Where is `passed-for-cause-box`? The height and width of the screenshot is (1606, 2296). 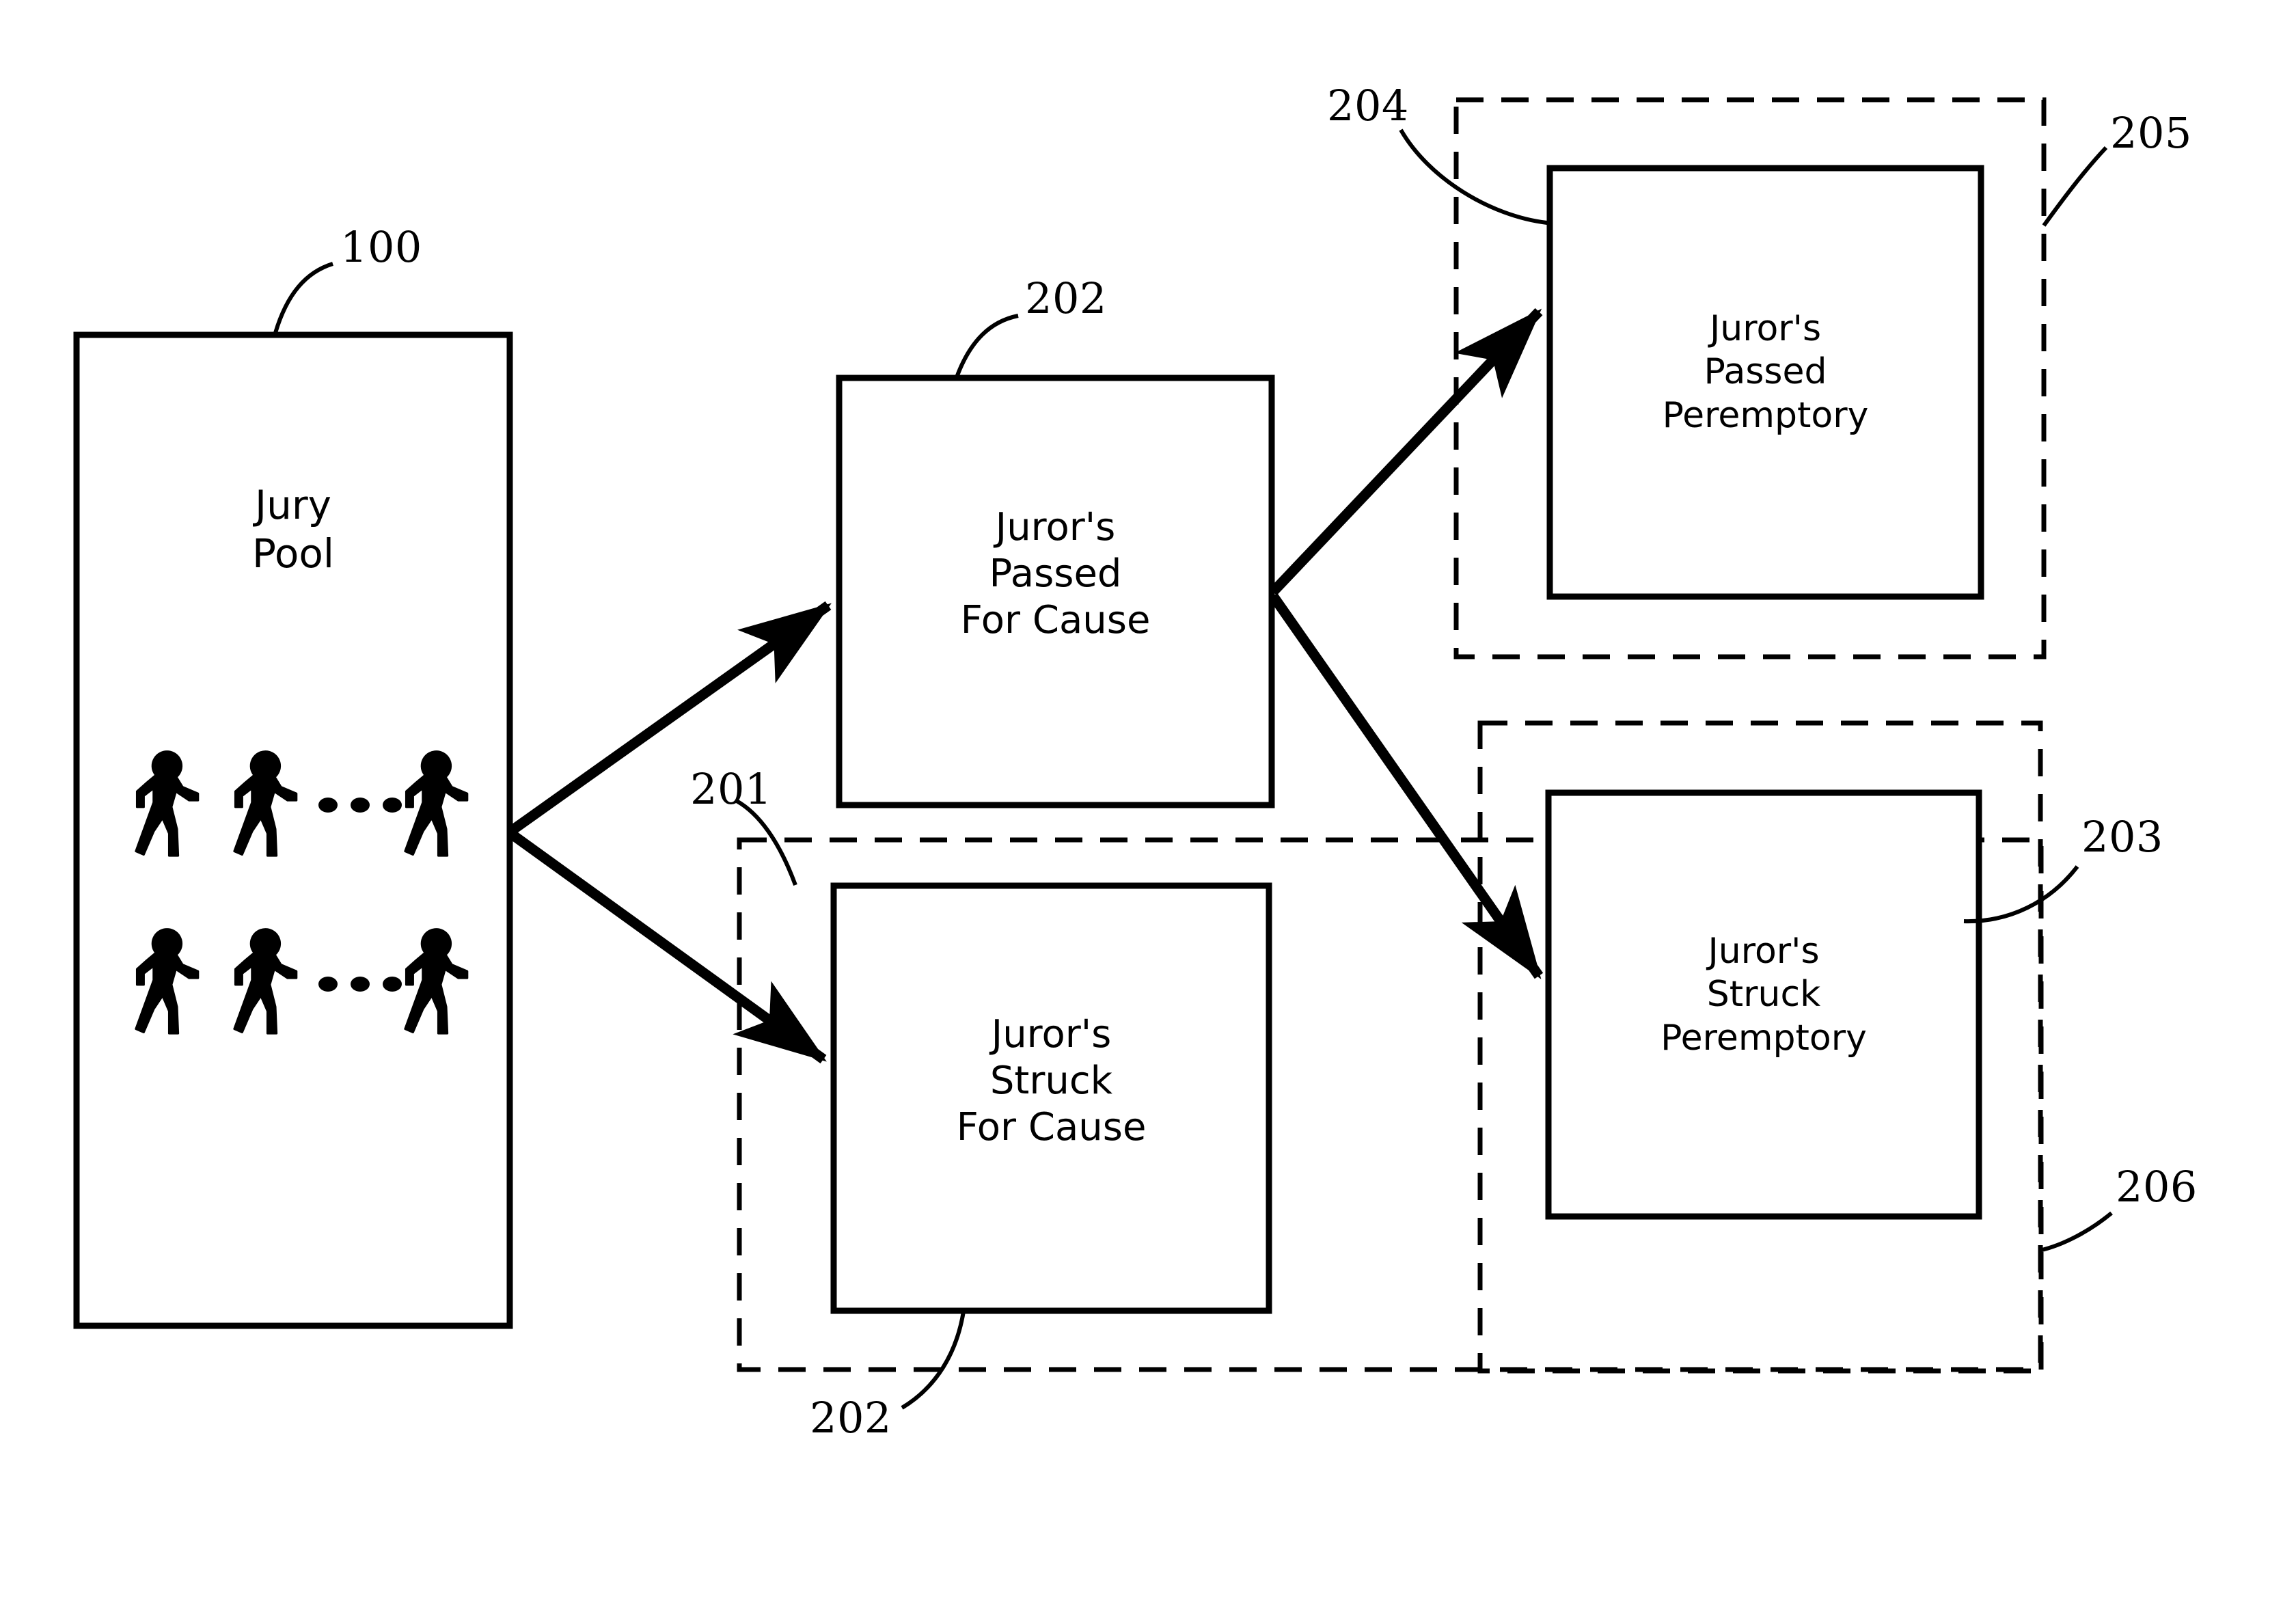 passed-for-cause-box is located at coordinates (1055, 592).